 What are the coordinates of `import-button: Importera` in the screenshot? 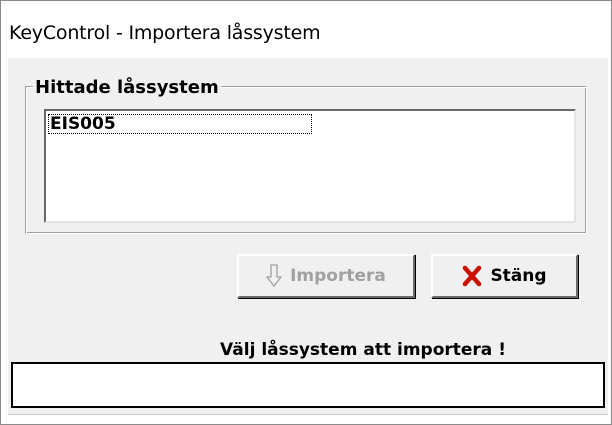 It's located at (326, 276).